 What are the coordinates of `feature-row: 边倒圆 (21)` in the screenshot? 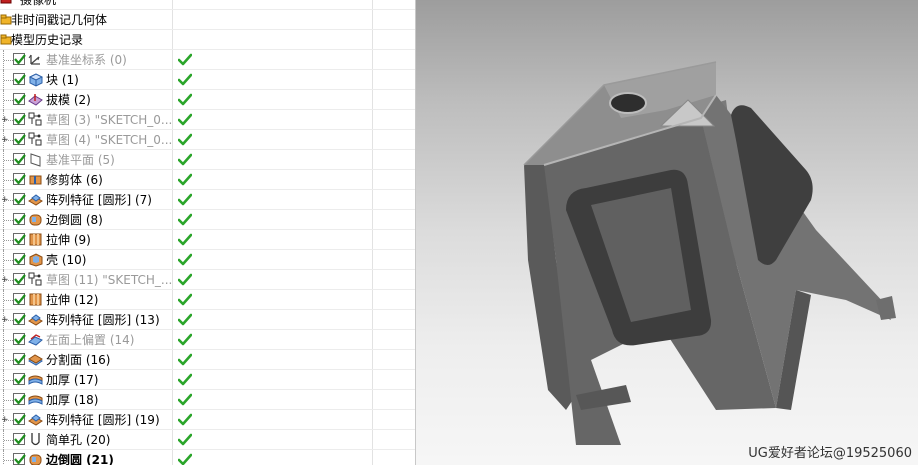 It's located at (207, 457).